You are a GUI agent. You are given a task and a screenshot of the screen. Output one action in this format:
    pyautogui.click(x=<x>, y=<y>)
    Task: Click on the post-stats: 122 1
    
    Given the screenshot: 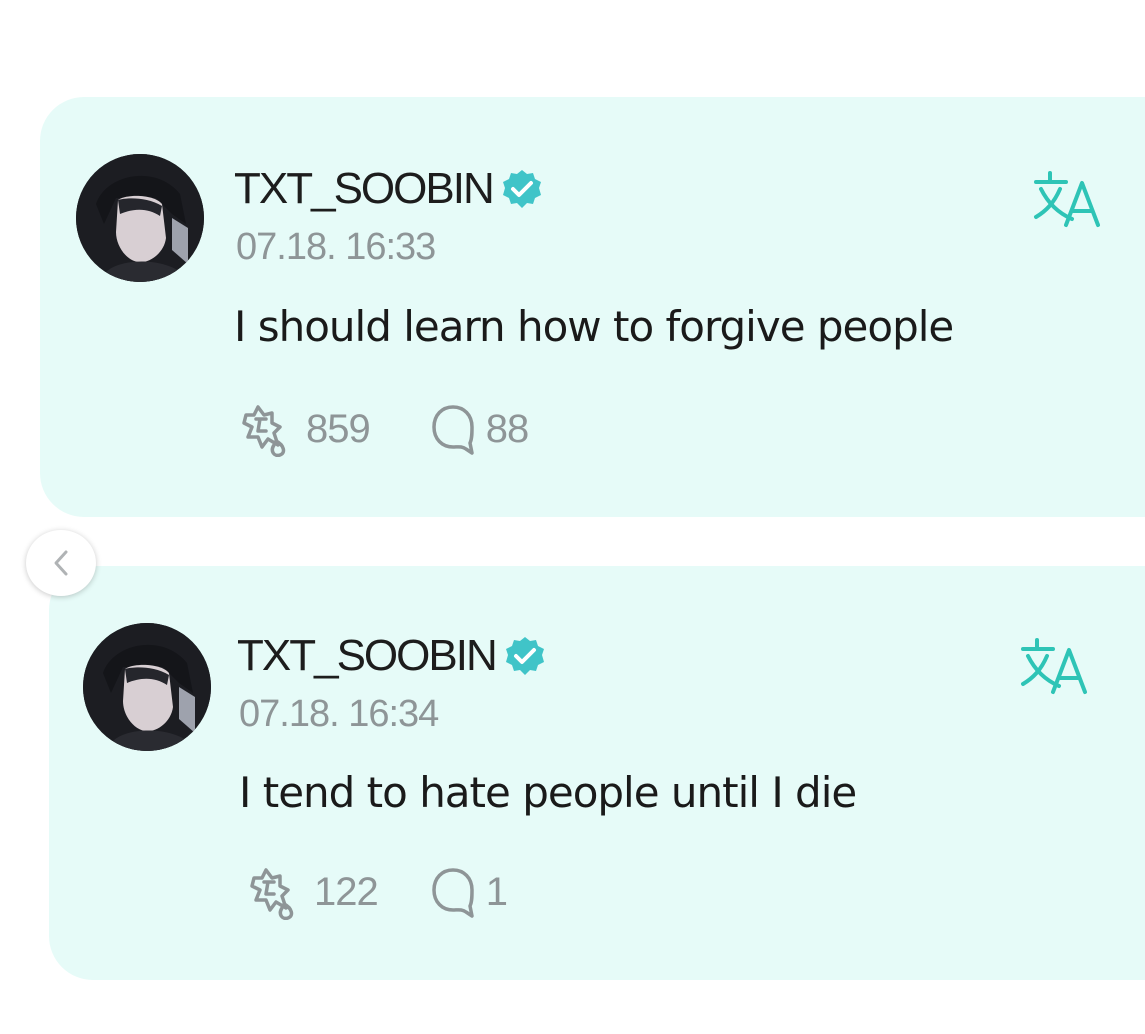 What is the action you would take?
    pyautogui.click(x=375, y=892)
    